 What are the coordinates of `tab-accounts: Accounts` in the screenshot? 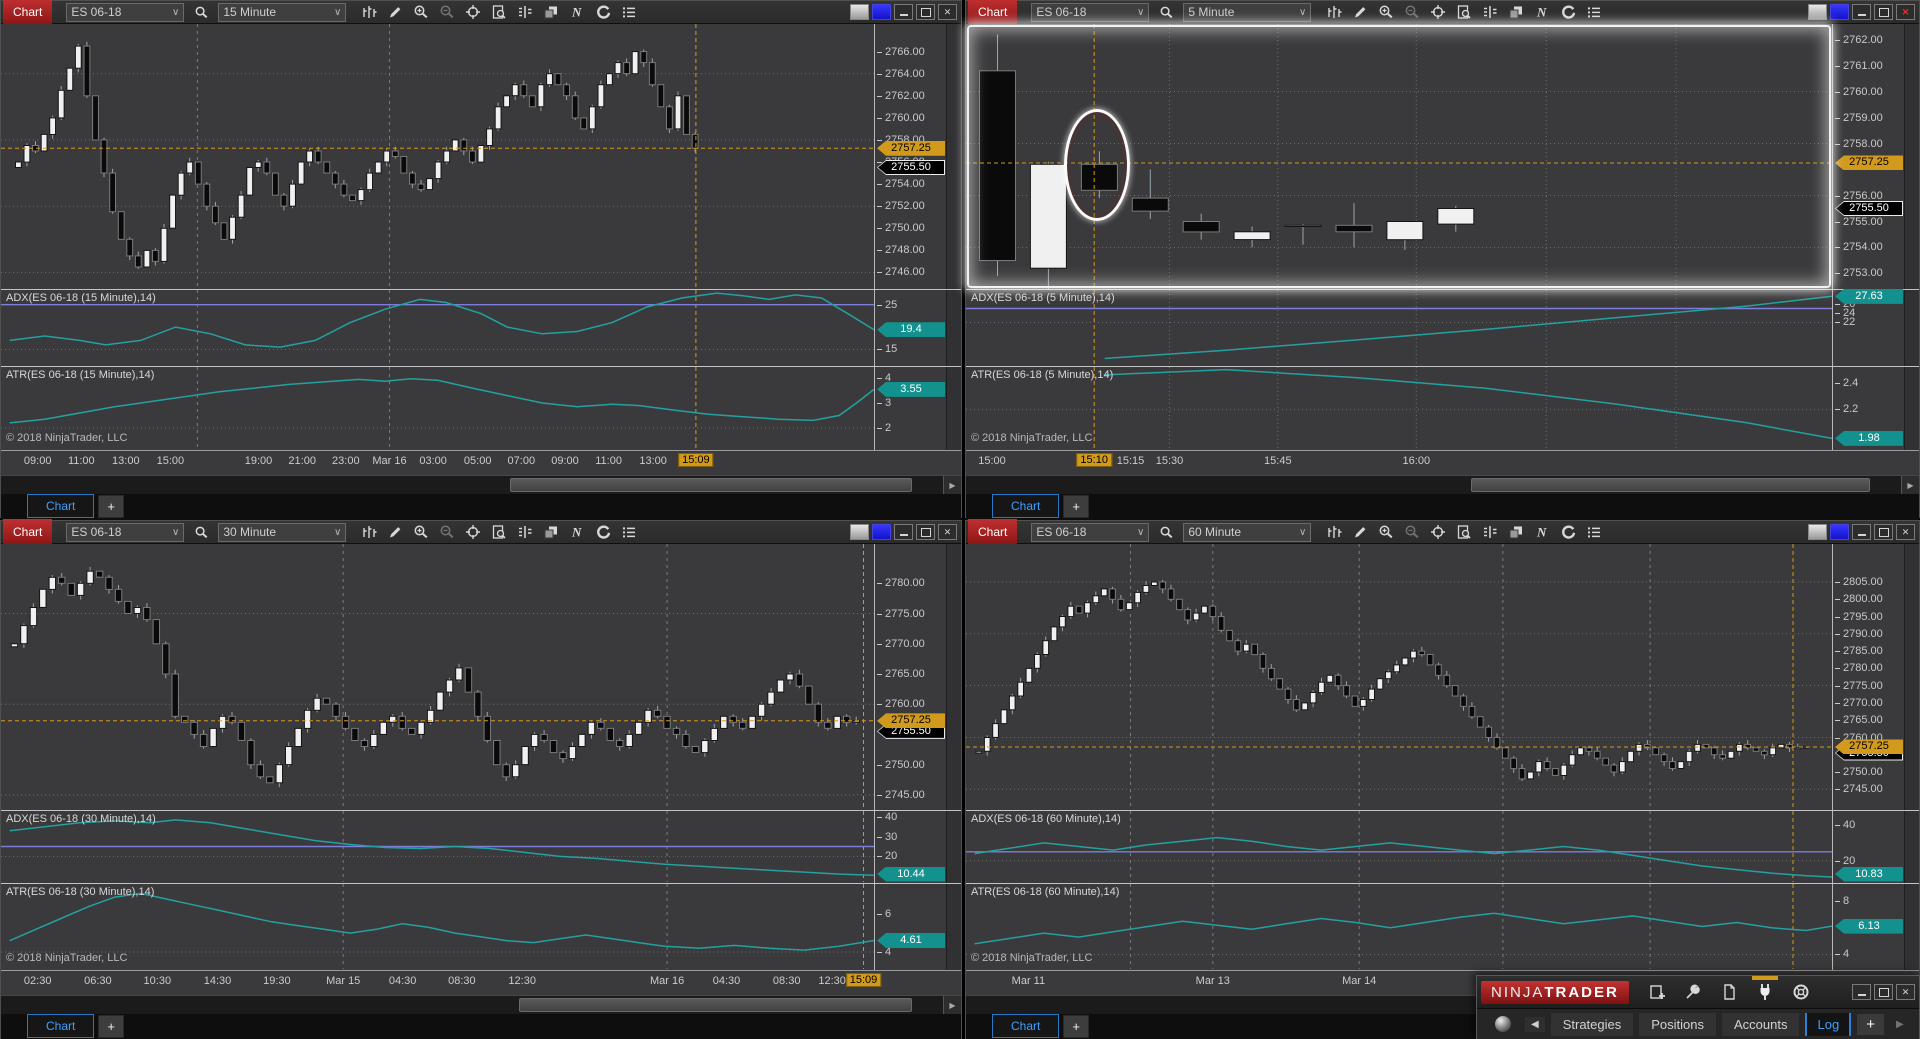 It's located at (1761, 1024).